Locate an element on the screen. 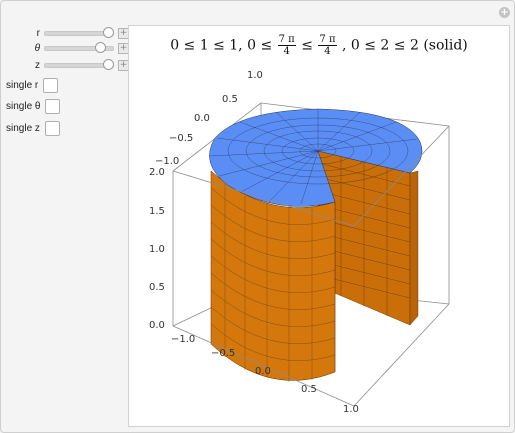  y-tick-4: 1.0 is located at coordinates (255, 75).